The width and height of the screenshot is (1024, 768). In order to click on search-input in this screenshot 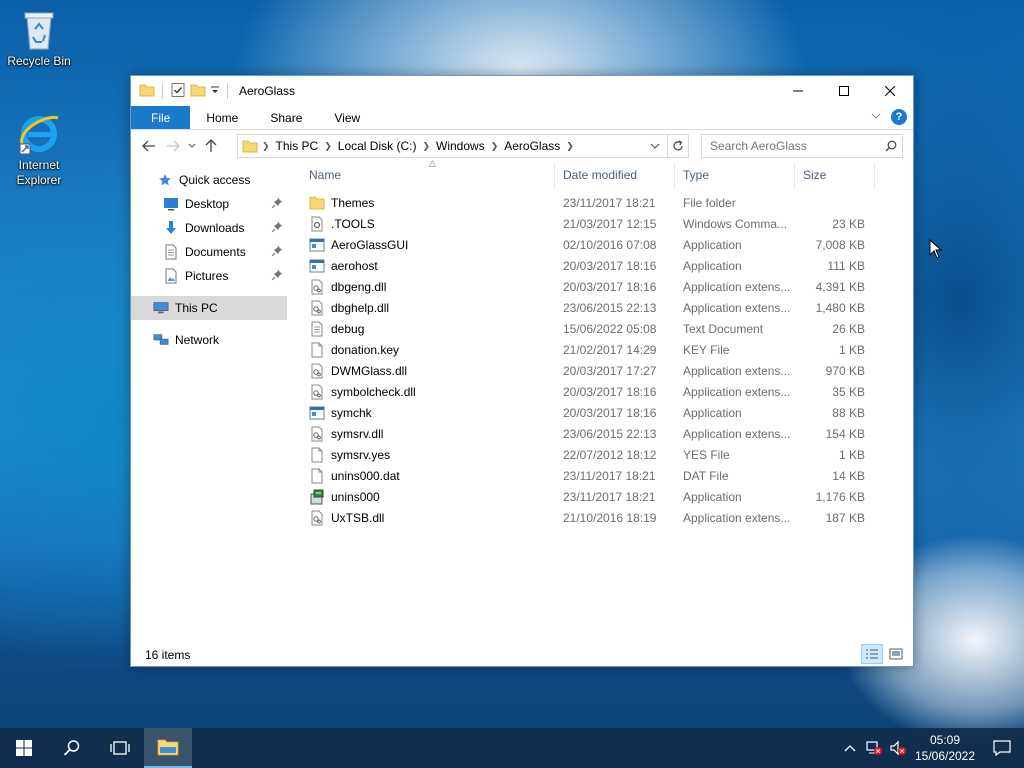, I will do `click(795, 146)`.